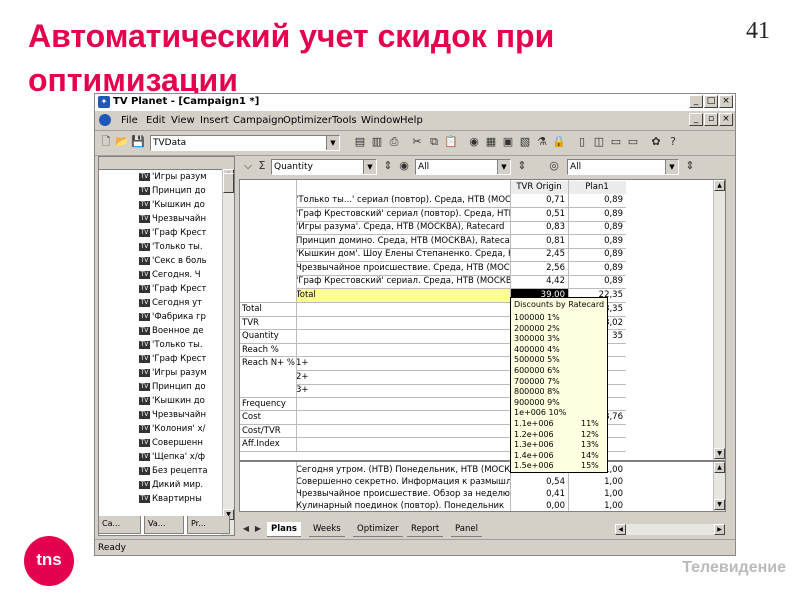 The image size is (800, 600). Describe the element at coordinates (183, 120) in the screenshot. I see `menu-view: View` at that location.